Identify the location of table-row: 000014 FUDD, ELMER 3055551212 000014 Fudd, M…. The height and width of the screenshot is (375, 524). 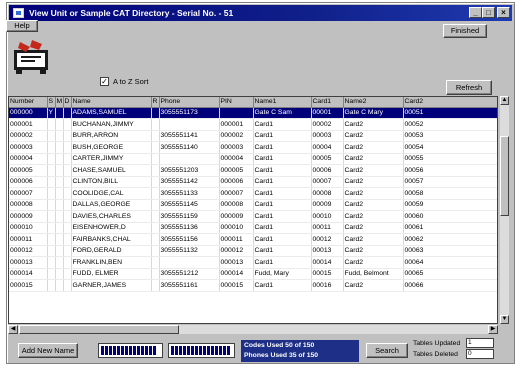
(253, 274).